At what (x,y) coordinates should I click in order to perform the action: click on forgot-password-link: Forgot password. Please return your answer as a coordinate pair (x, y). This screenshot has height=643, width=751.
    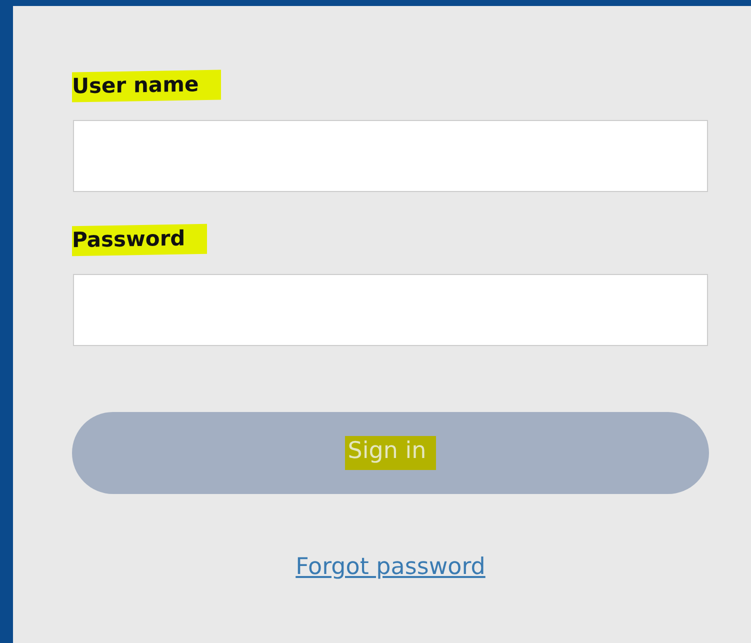
    Looking at the image, I should click on (391, 567).